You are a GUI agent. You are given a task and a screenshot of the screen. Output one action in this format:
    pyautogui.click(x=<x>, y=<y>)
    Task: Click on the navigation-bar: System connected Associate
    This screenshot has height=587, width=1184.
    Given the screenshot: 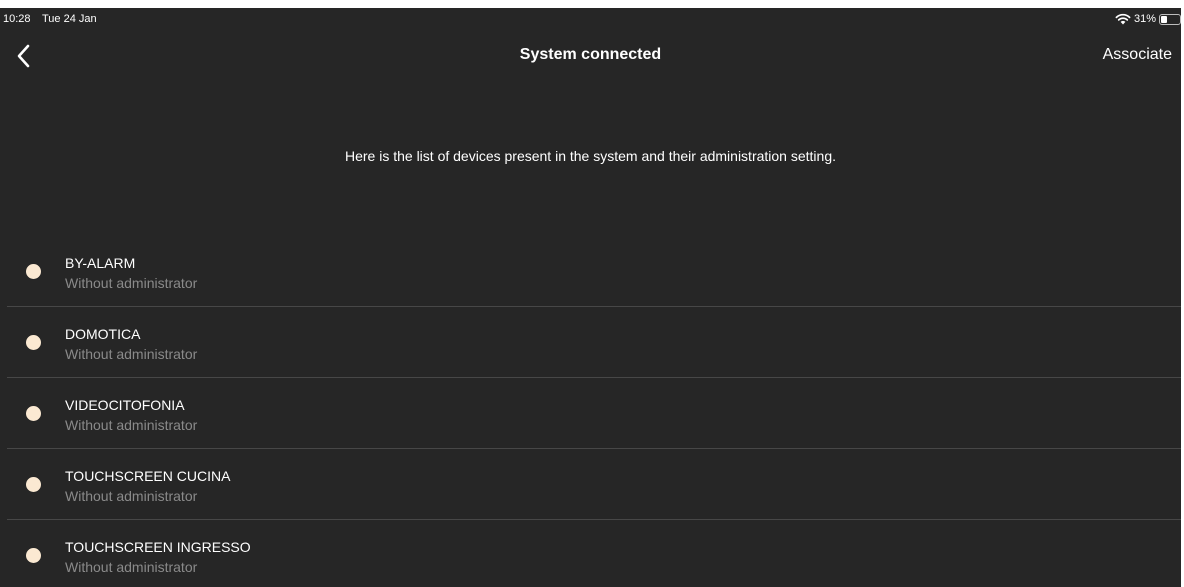 What is the action you would take?
    pyautogui.click(x=590, y=56)
    